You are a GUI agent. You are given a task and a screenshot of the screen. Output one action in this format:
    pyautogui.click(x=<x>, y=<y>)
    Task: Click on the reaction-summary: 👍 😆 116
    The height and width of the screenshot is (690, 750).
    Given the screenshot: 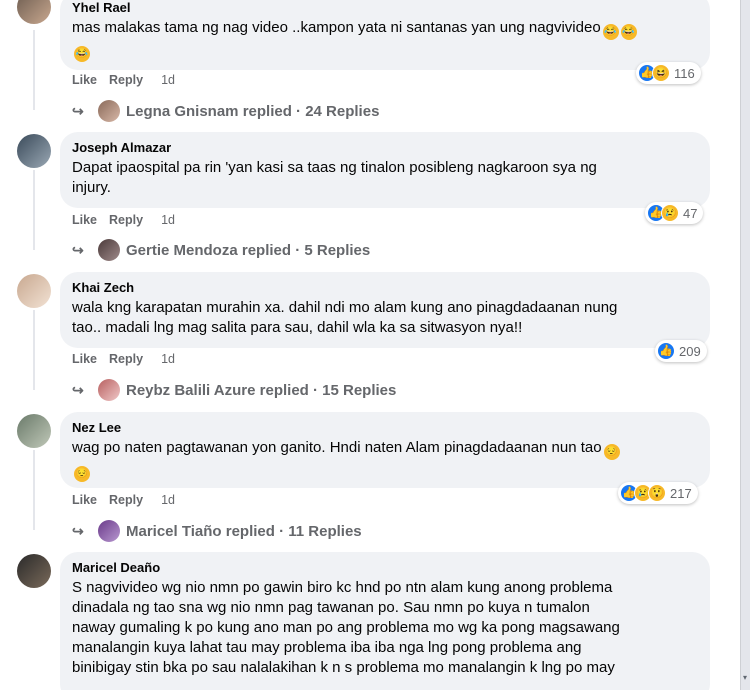 What is the action you would take?
    pyautogui.click(x=668, y=73)
    